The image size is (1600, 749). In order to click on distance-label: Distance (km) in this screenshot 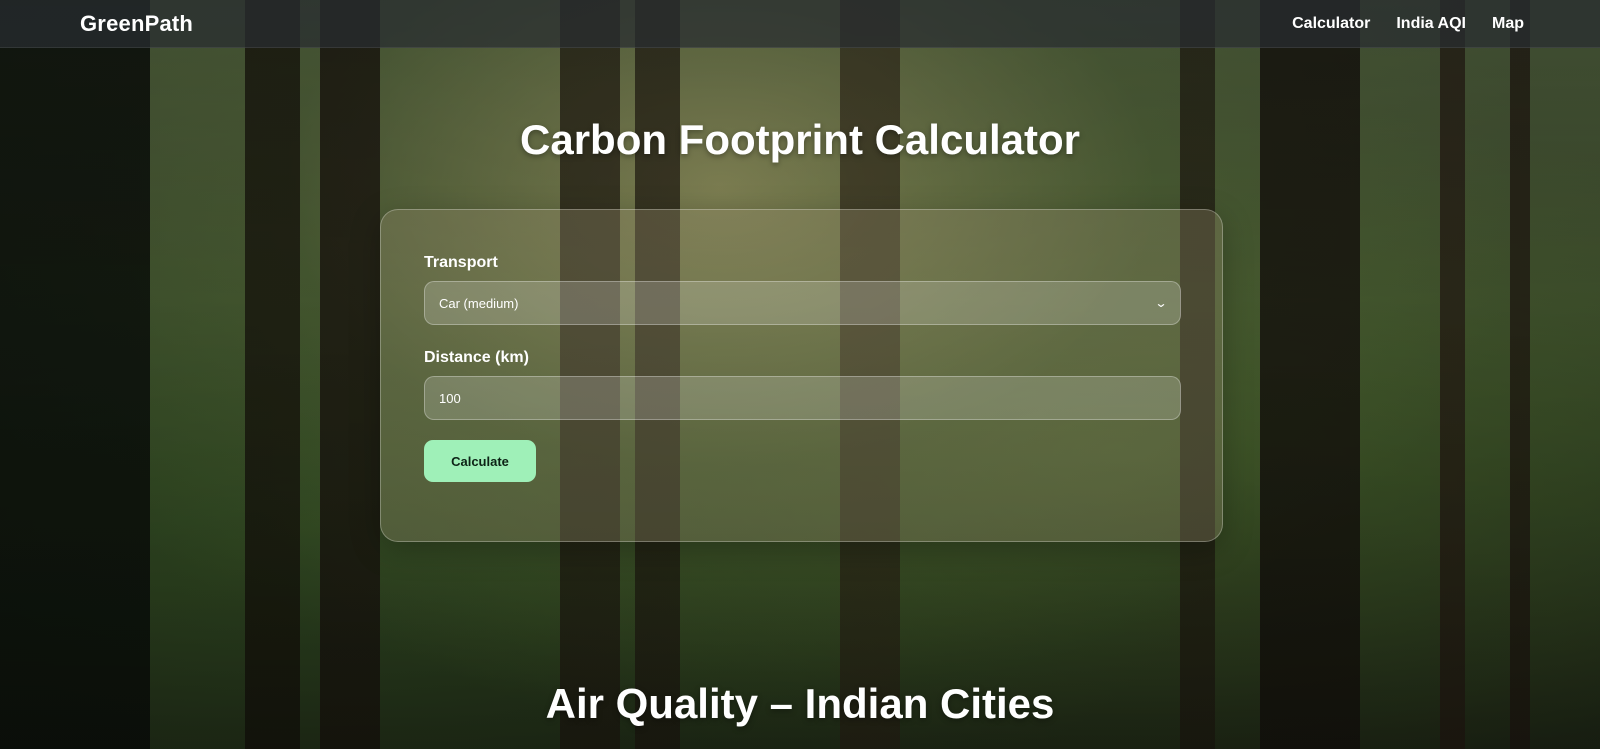, I will do `click(476, 357)`.